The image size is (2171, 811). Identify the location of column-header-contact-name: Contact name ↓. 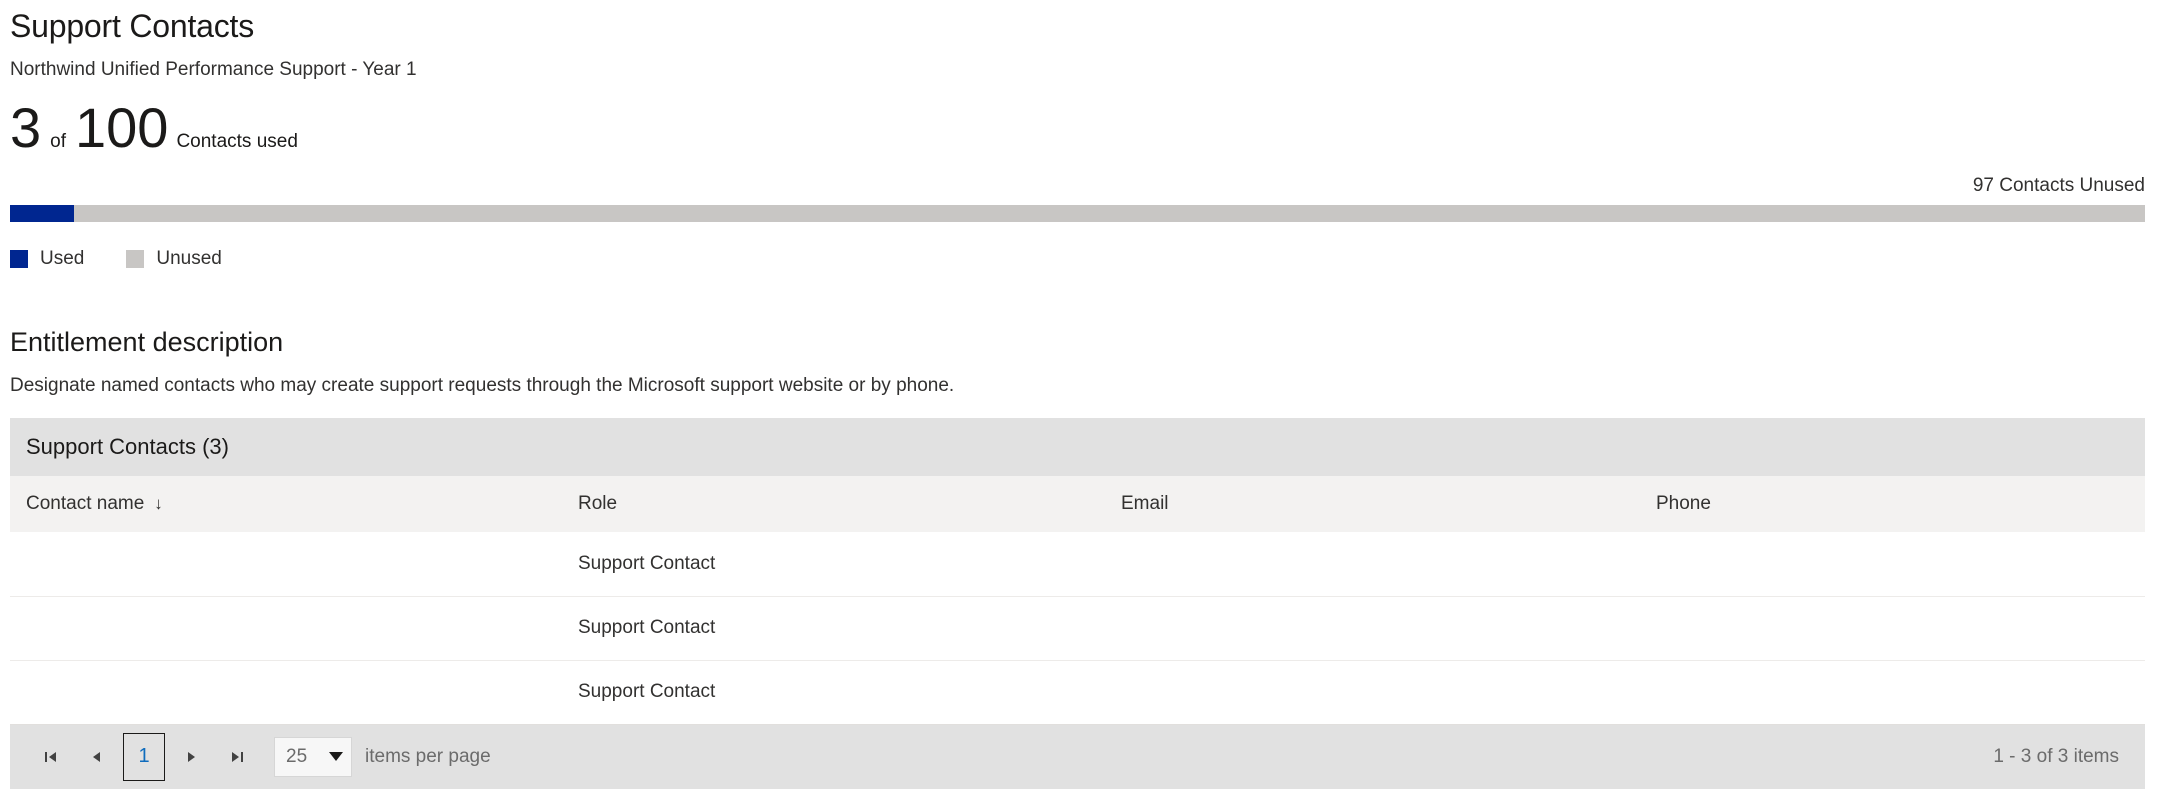
(286, 504).